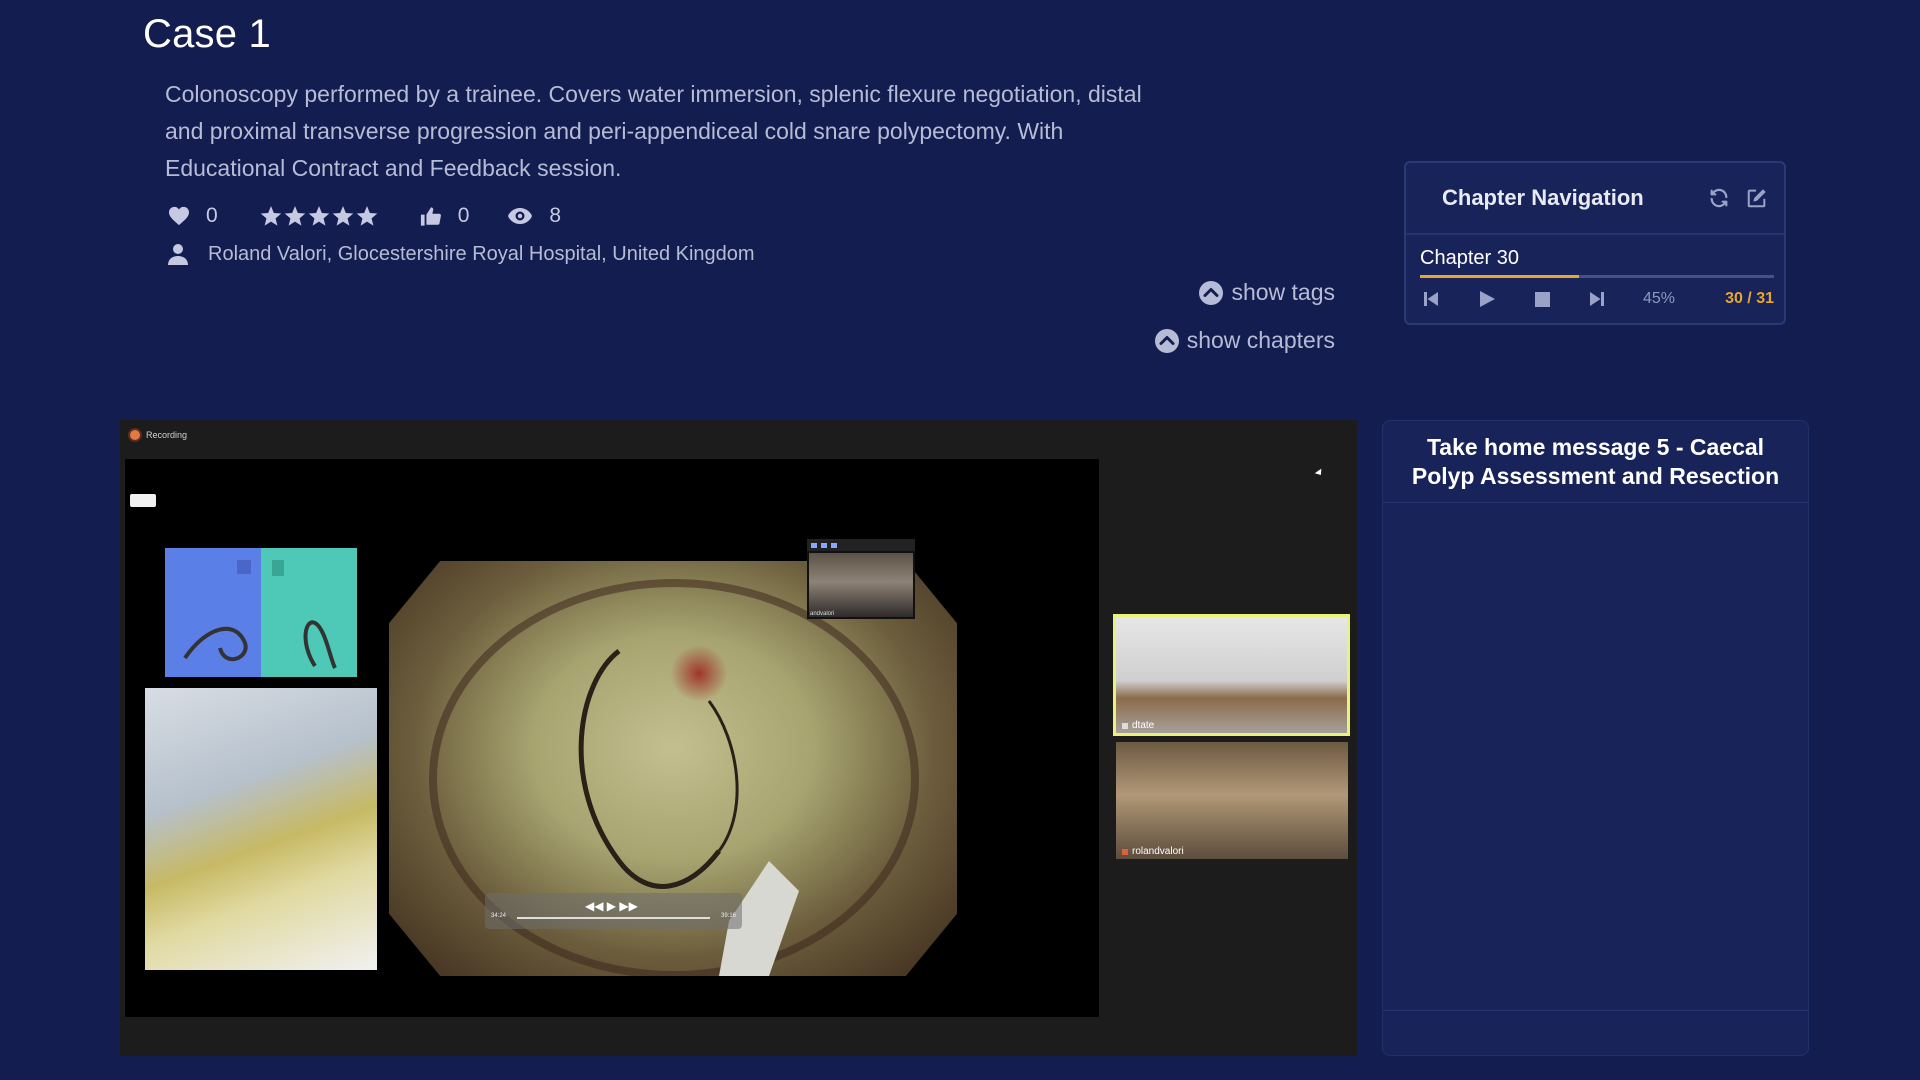 The image size is (1920, 1080). I want to click on participant-name: rolandvalori, so click(1158, 851).